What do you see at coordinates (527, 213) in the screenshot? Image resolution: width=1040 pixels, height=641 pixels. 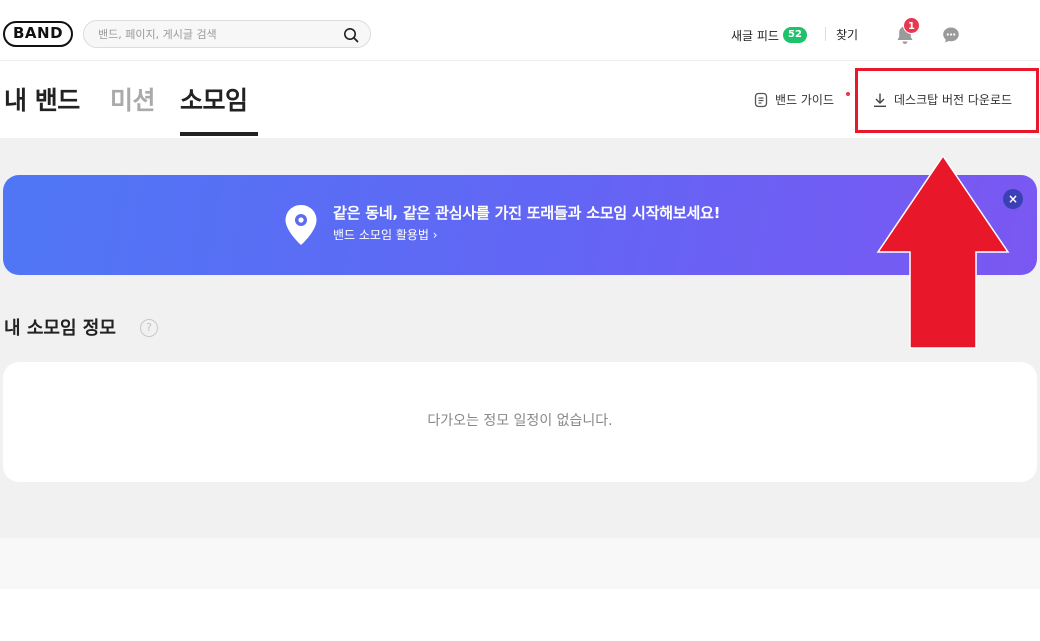 I see `banner-title: 같은 동네, 같은 관심사를 가진 또래들과 소모임 시작해보세요!` at bounding box center [527, 213].